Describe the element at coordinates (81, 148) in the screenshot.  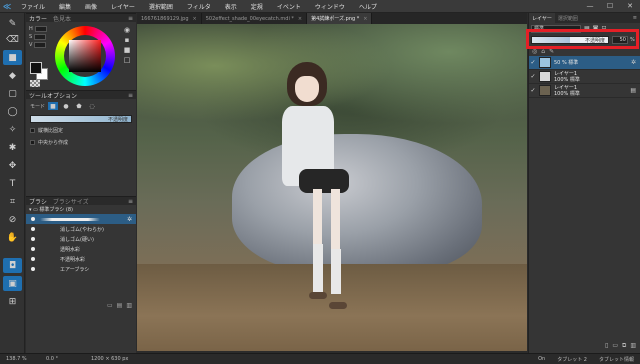
I see `tool-options: モード ■ ● ⬟ ◌ 不透明度 縦横比固定 中央から作成` at that location.